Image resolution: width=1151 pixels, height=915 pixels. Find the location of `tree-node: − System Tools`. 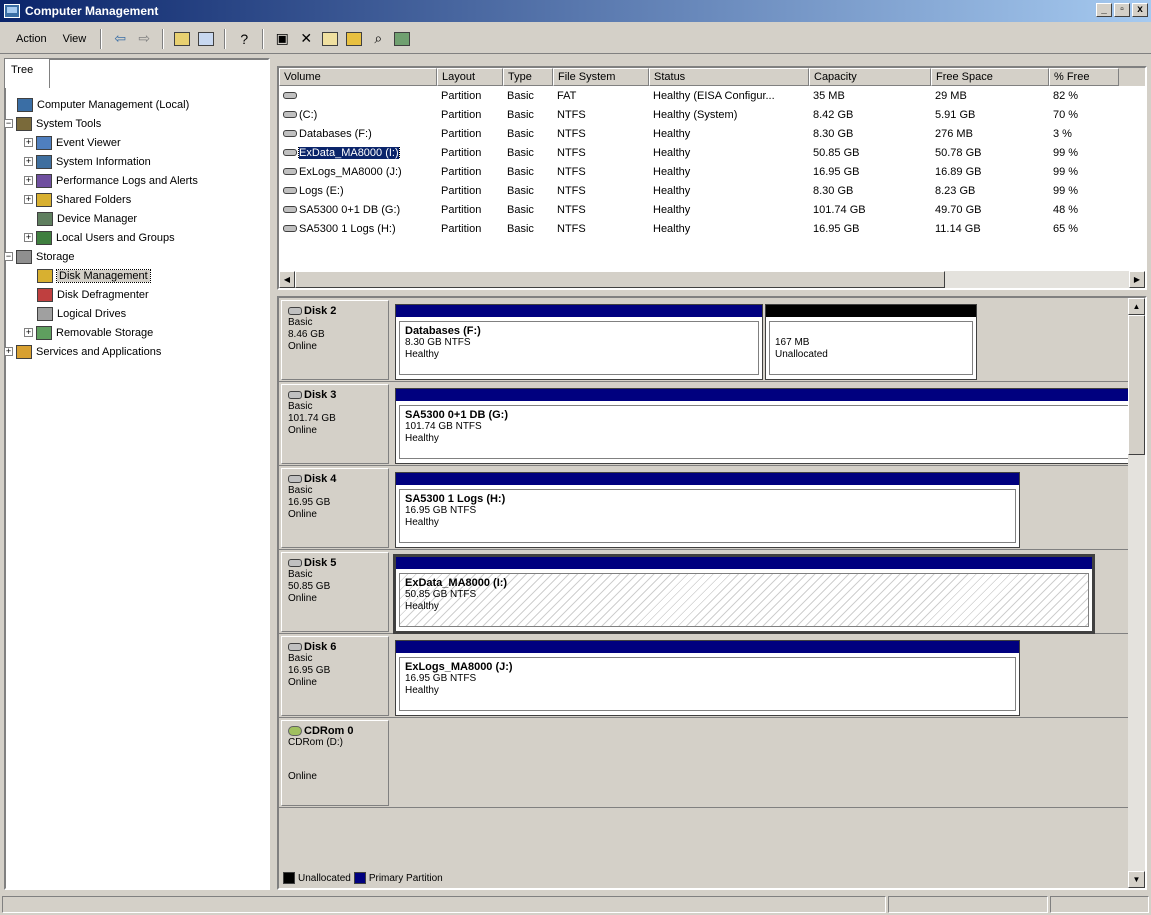

tree-node: − System Tools is located at coordinates (101, 123).